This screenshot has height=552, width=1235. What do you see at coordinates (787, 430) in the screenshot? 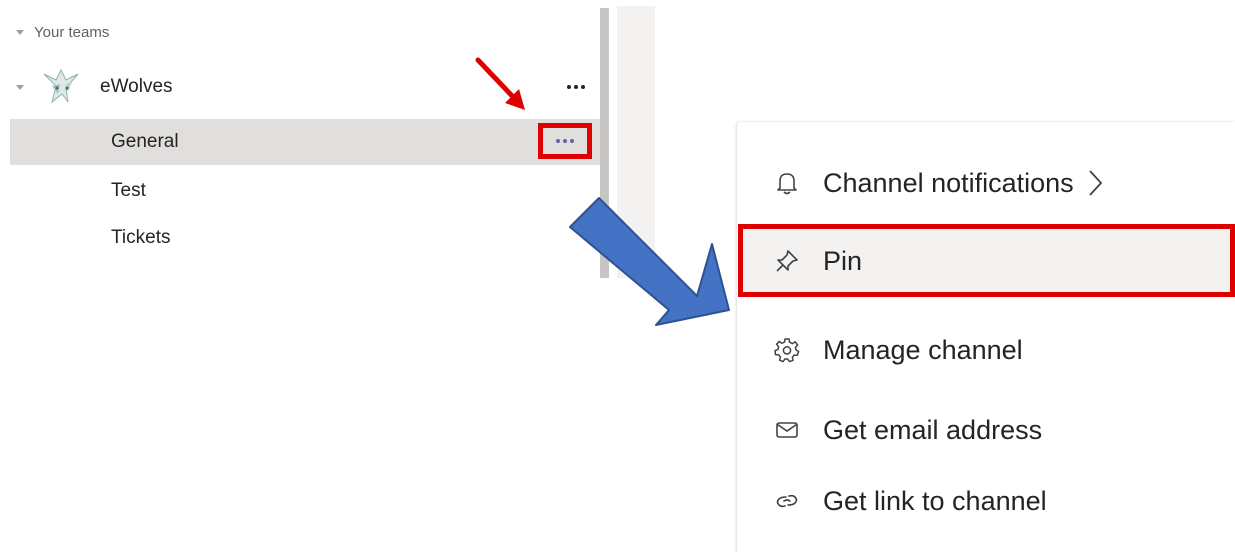
I see `mail-icon` at bounding box center [787, 430].